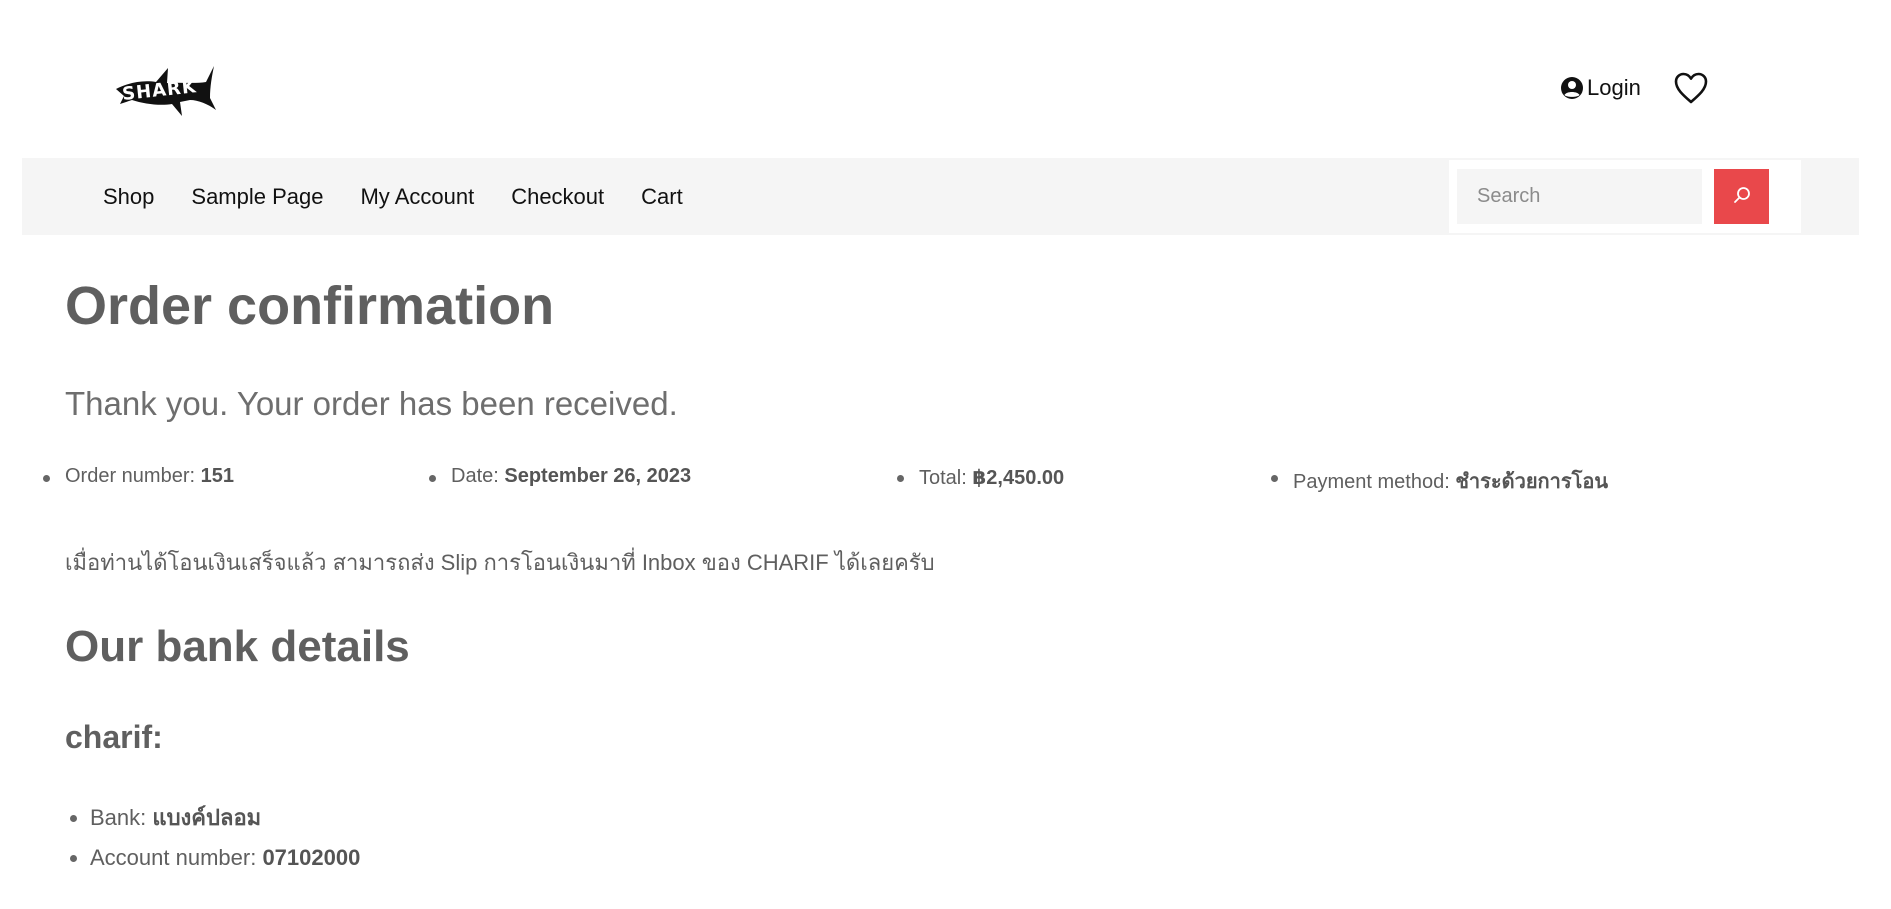 The height and width of the screenshot is (909, 1891). What do you see at coordinates (310, 306) in the screenshot?
I see `page-title: Order confirmation` at bounding box center [310, 306].